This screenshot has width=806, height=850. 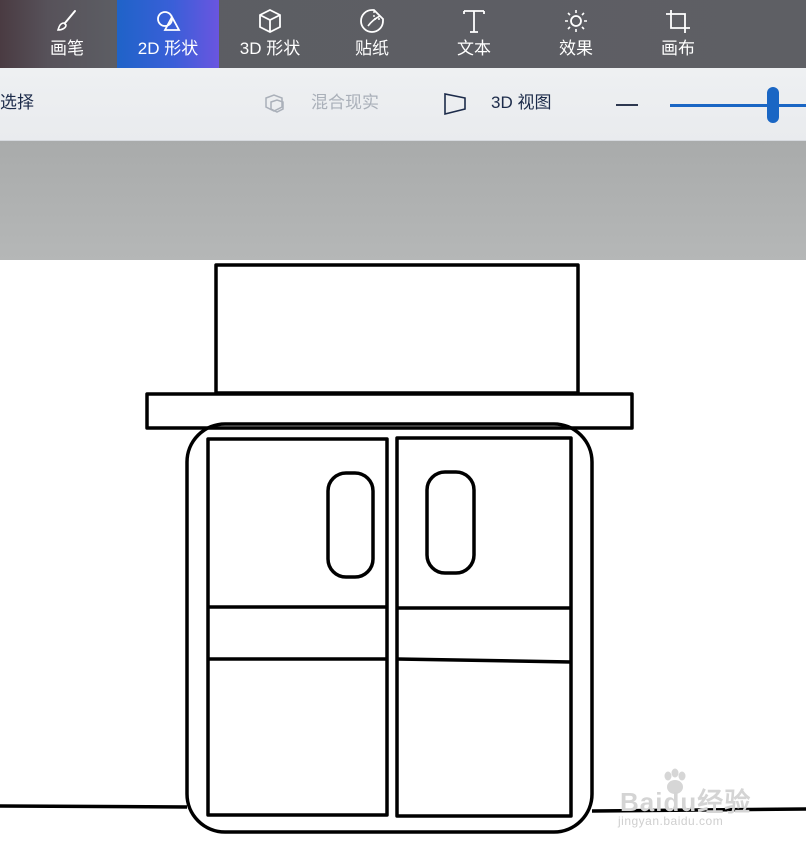 What do you see at coordinates (678, 48) in the screenshot?
I see `tool-label: 画布` at bounding box center [678, 48].